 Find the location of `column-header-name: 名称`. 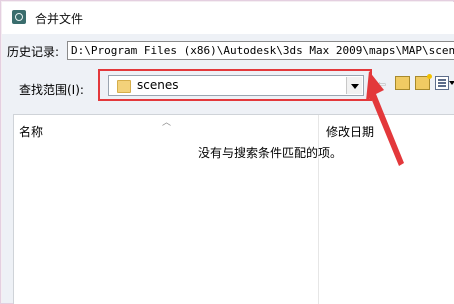

column-header-name: 名称 is located at coordinates (31, 131).